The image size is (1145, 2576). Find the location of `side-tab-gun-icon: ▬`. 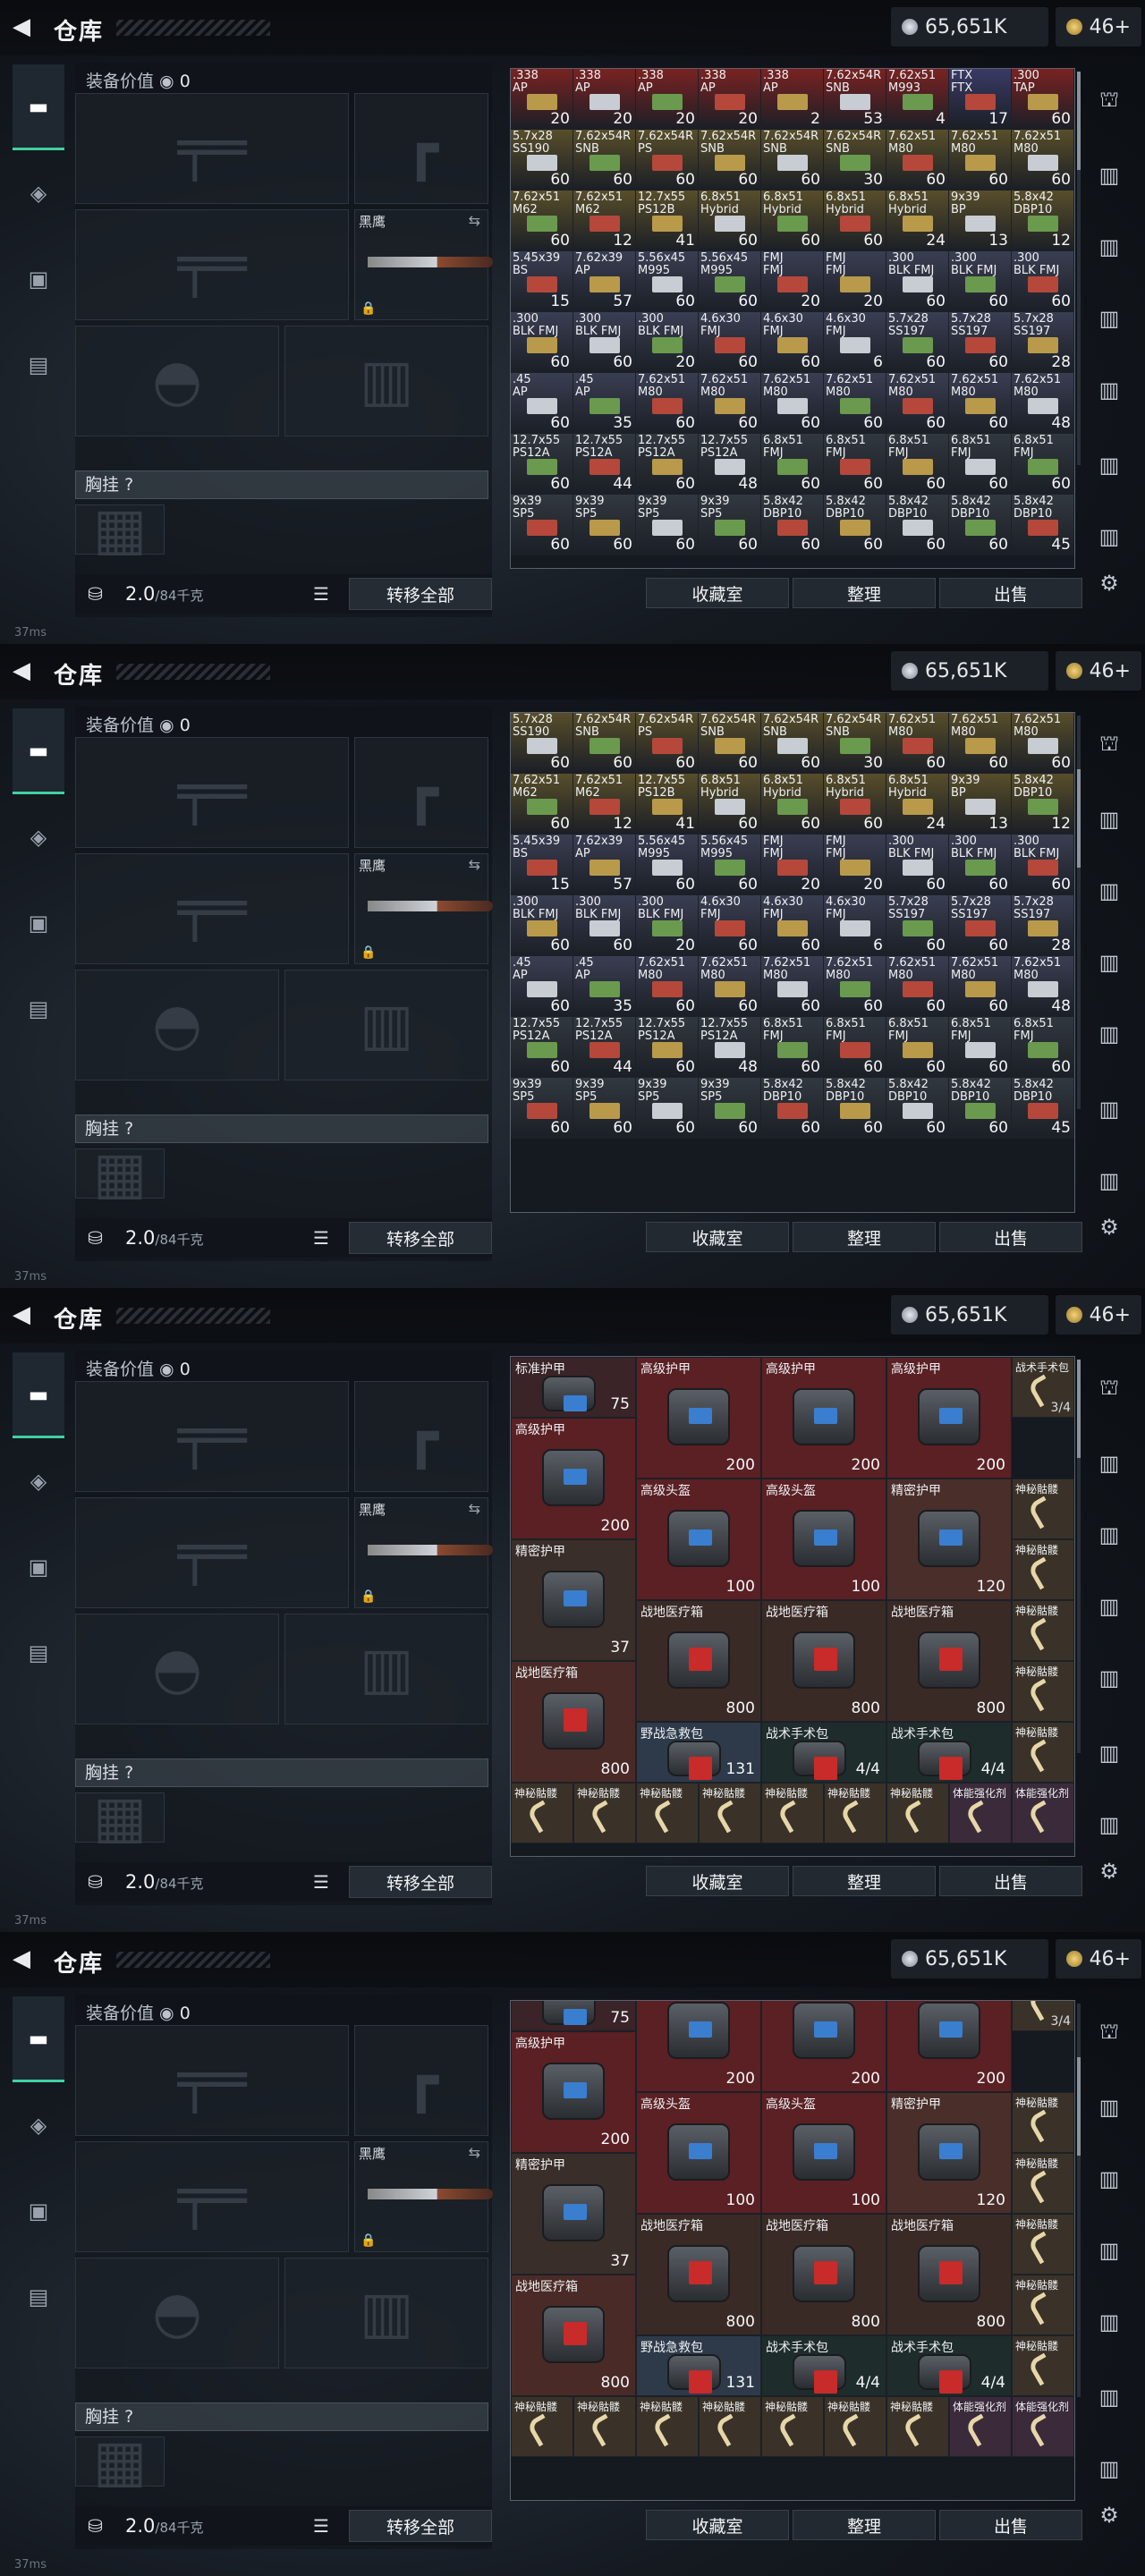

side-tab-gun-icon: ▬ is located at coordinates (38, 107).